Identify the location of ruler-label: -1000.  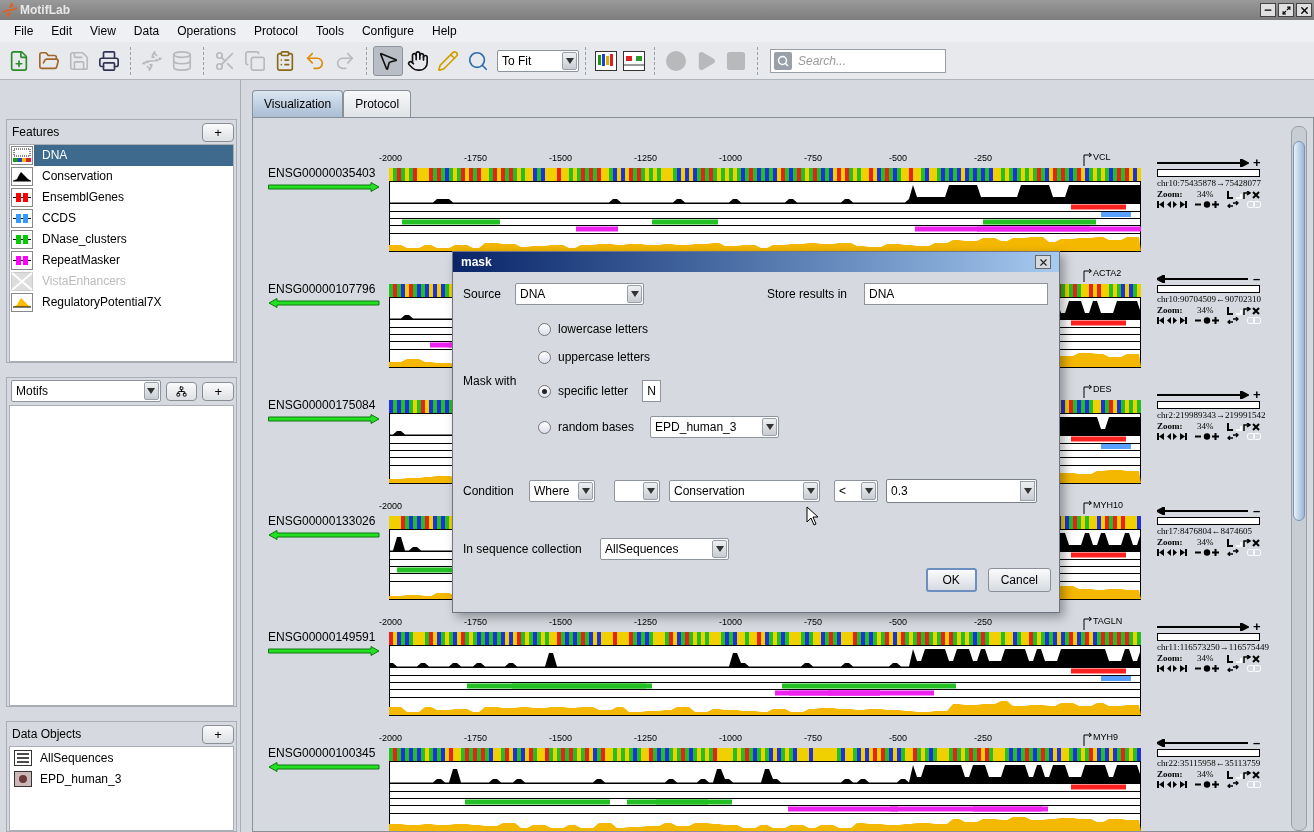
(731, 622).